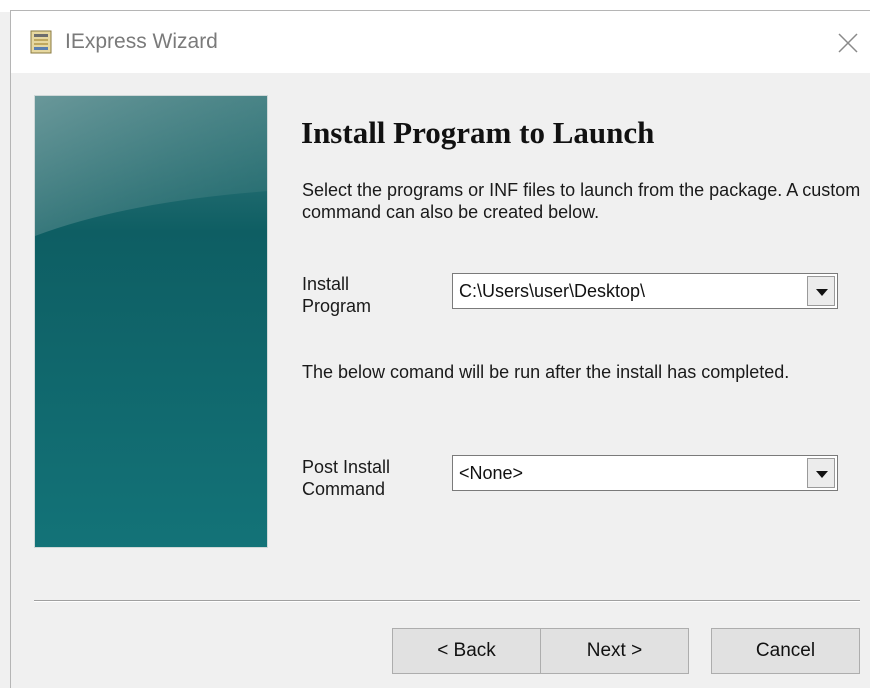 Image resolution: width=870 pixels, height=688 pixels. Describe the element at coordinates (848, 43) in the screenshot. I see `close-icon` at that location.